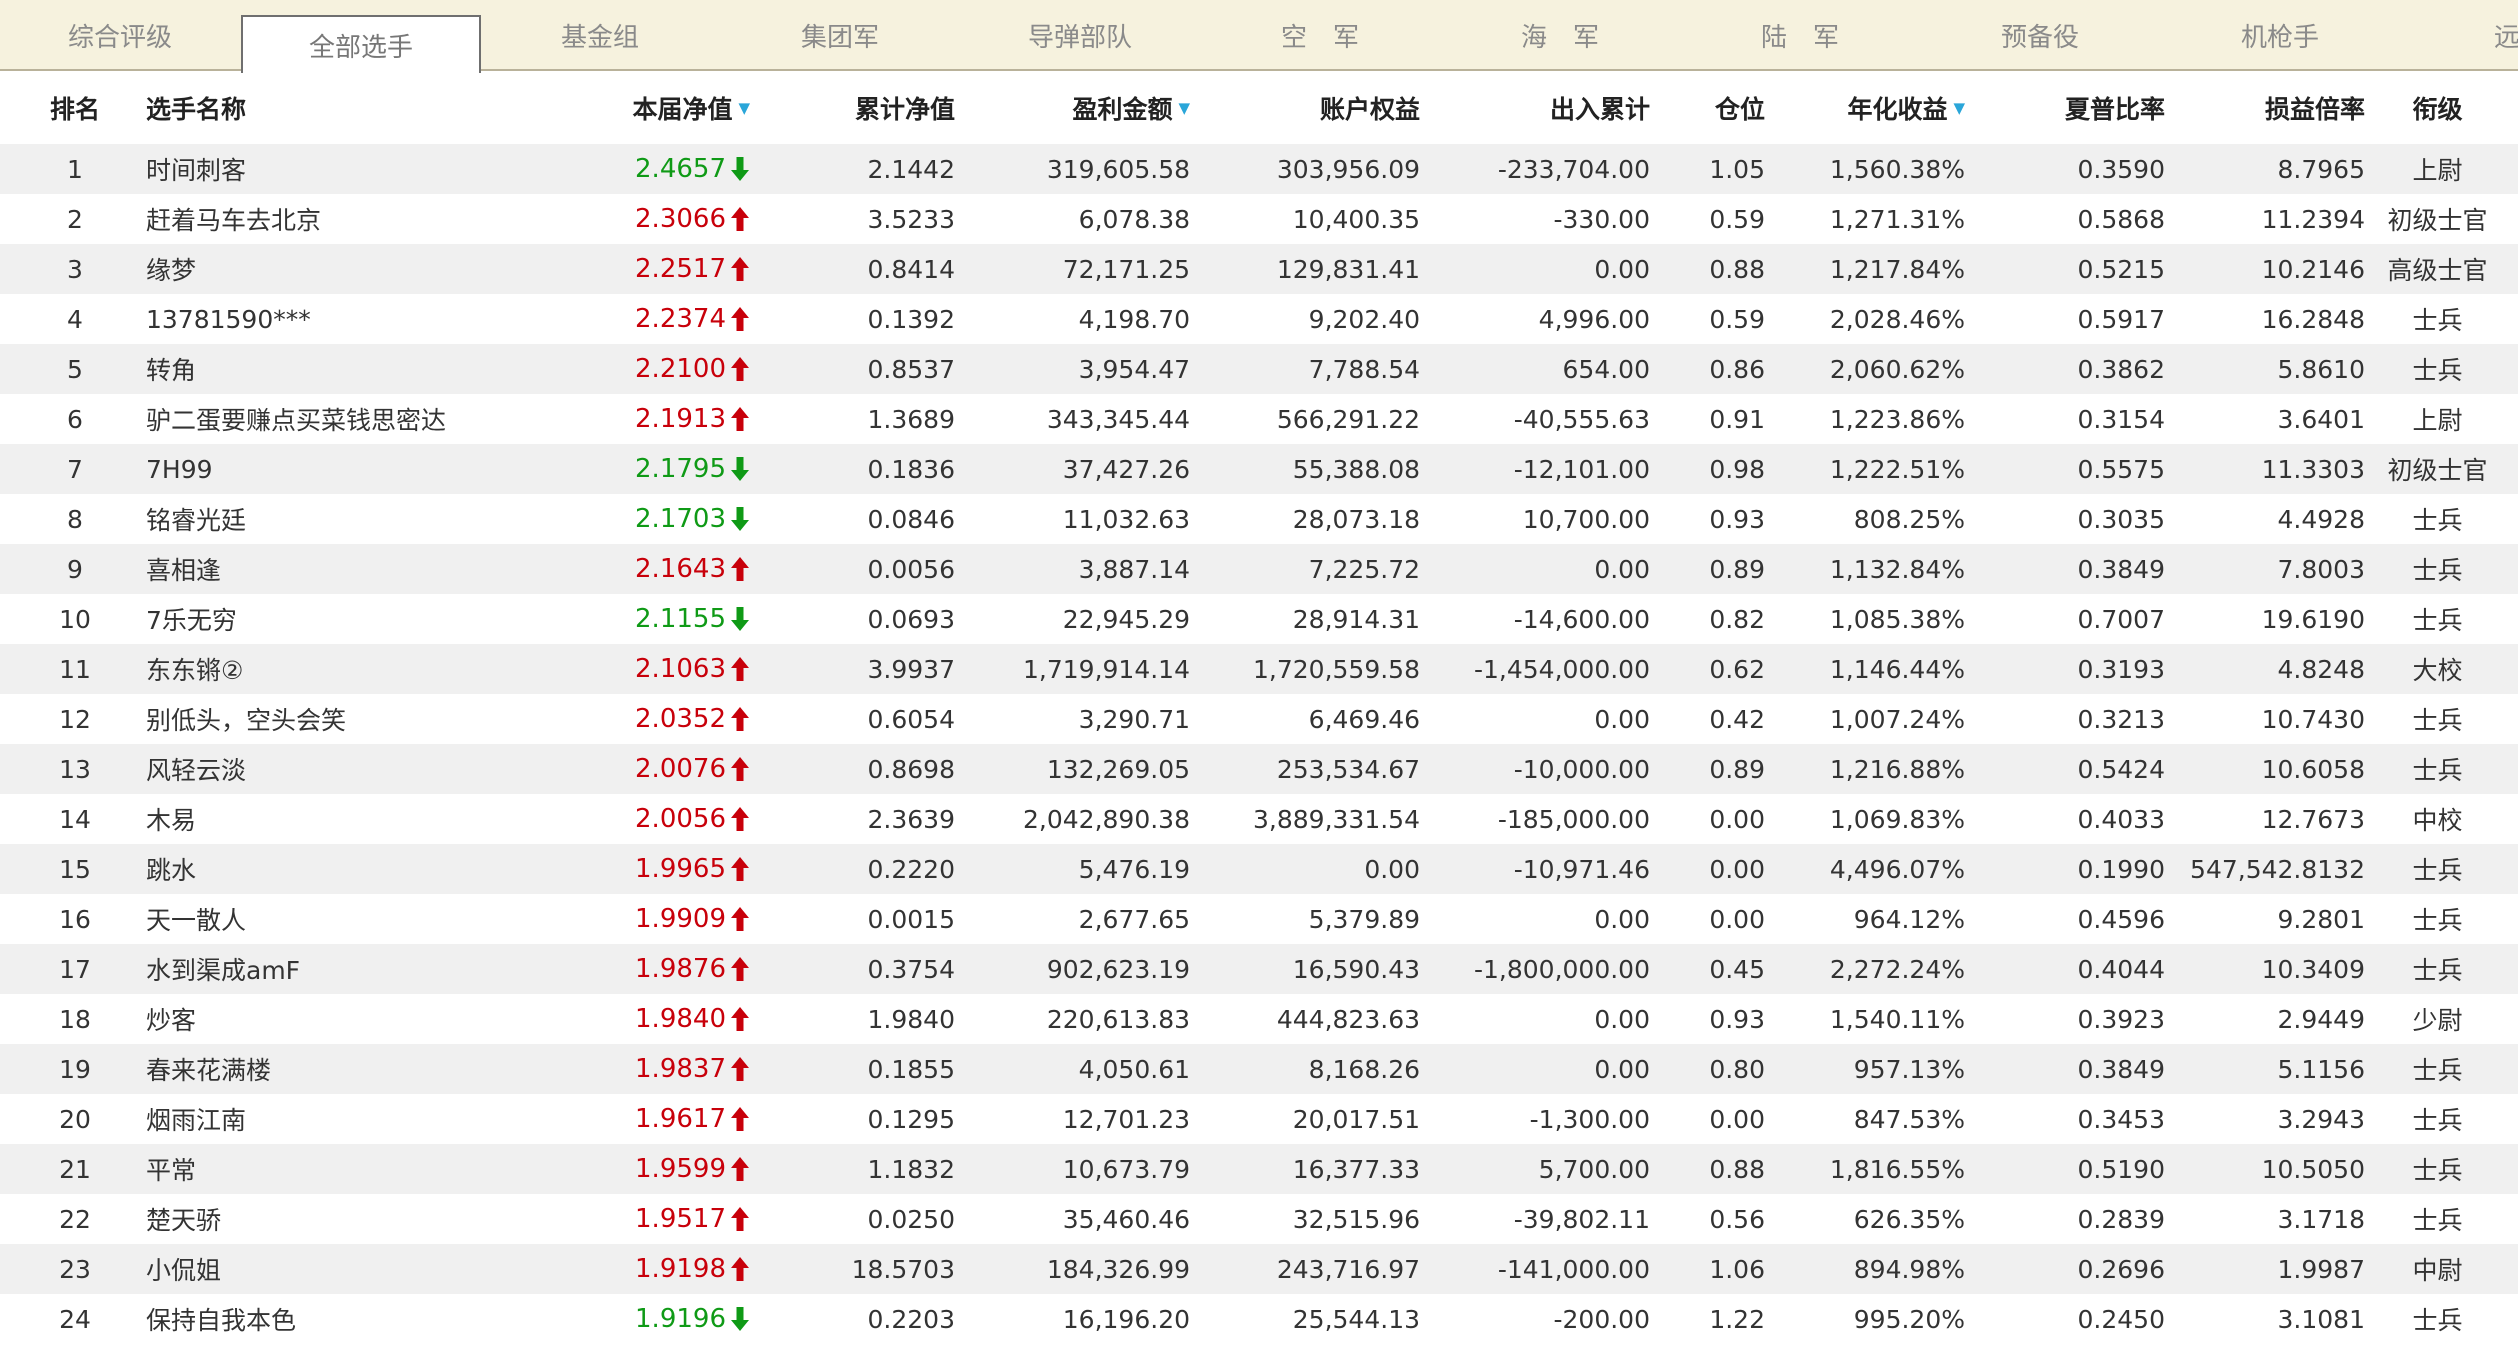 Image resolution: width=2518 pixels, height=1350 pixels. Describe the element at coordinates (680, 319) in the screenshot. I see `nav-value: 2.2374` at that location.